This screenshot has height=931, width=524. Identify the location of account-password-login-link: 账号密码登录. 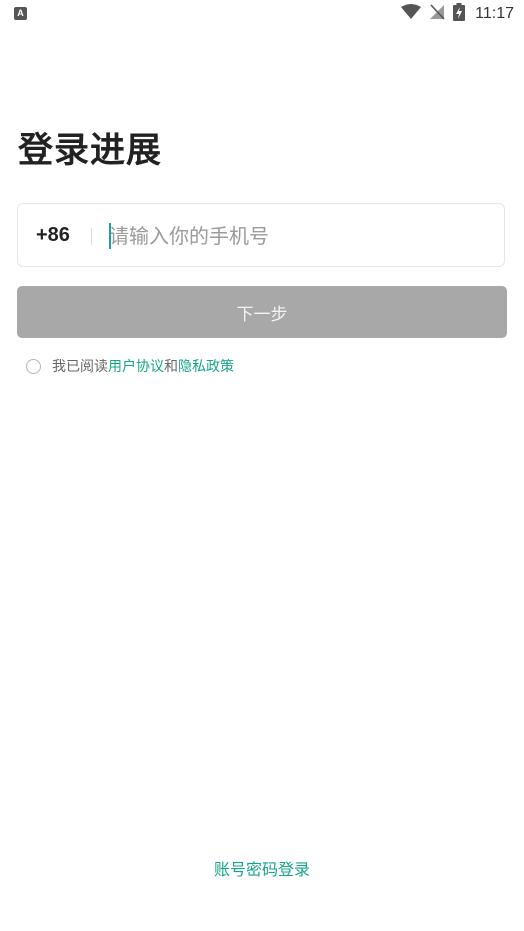
(262, 868).